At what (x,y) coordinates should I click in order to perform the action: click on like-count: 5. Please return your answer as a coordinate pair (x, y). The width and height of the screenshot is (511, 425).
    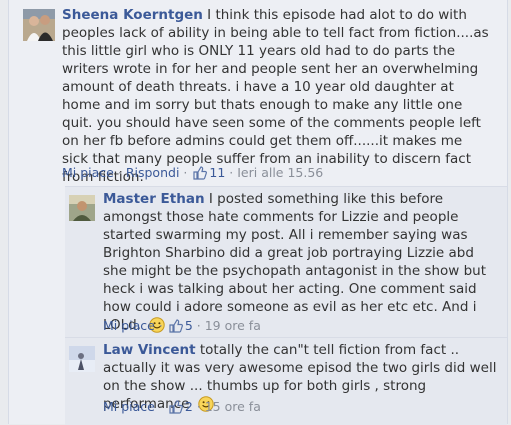
    Looking at the image, I should click on (189, 325).